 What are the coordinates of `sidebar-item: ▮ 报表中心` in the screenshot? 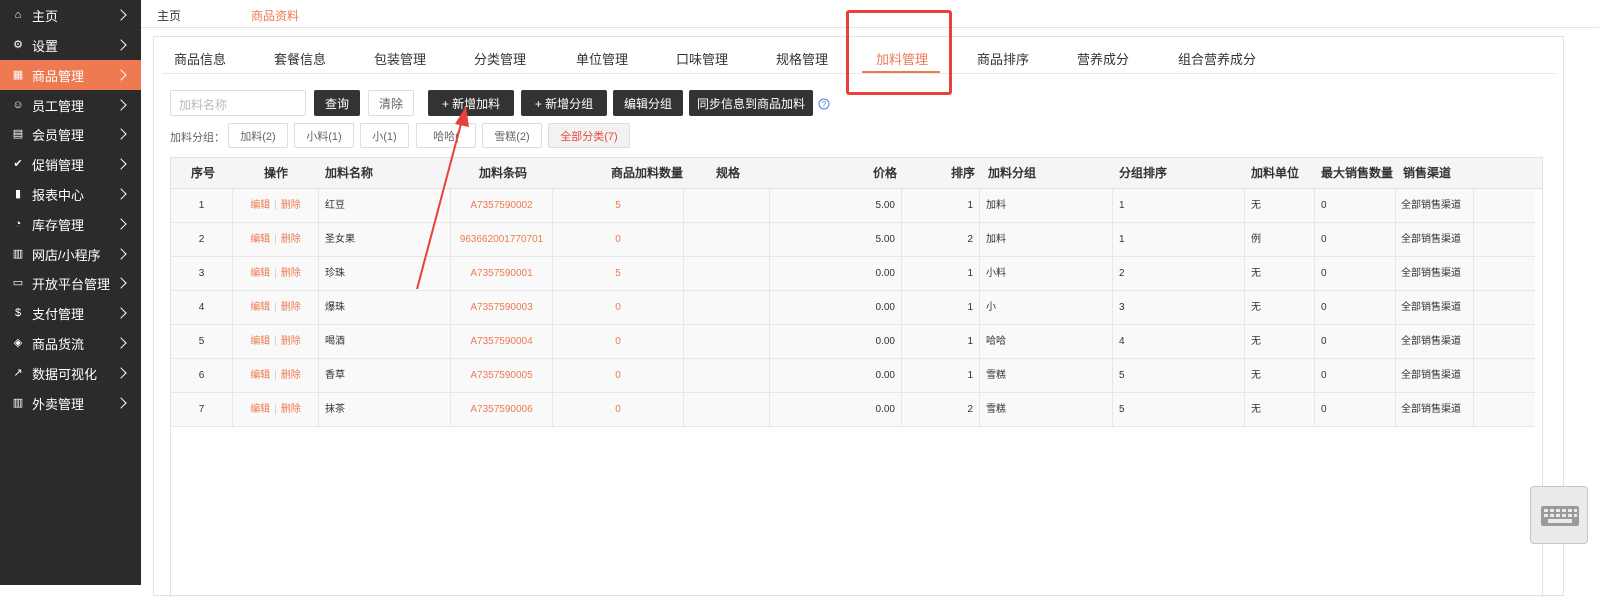 It's located at (70, 194).